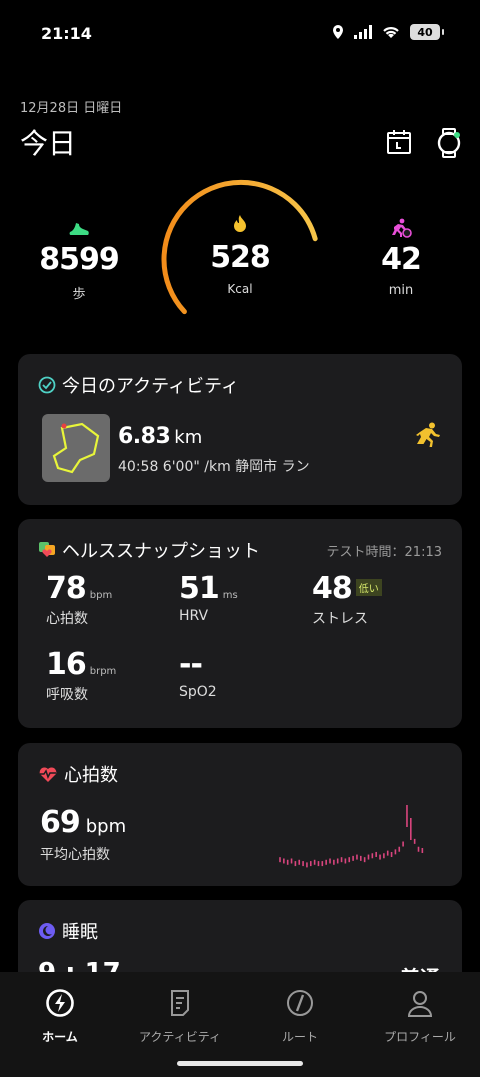  What do you see at coordinates (194, 616) in the screenshot?
I see `metric-hrv-label: HRV` at bounding box center [194, 616].